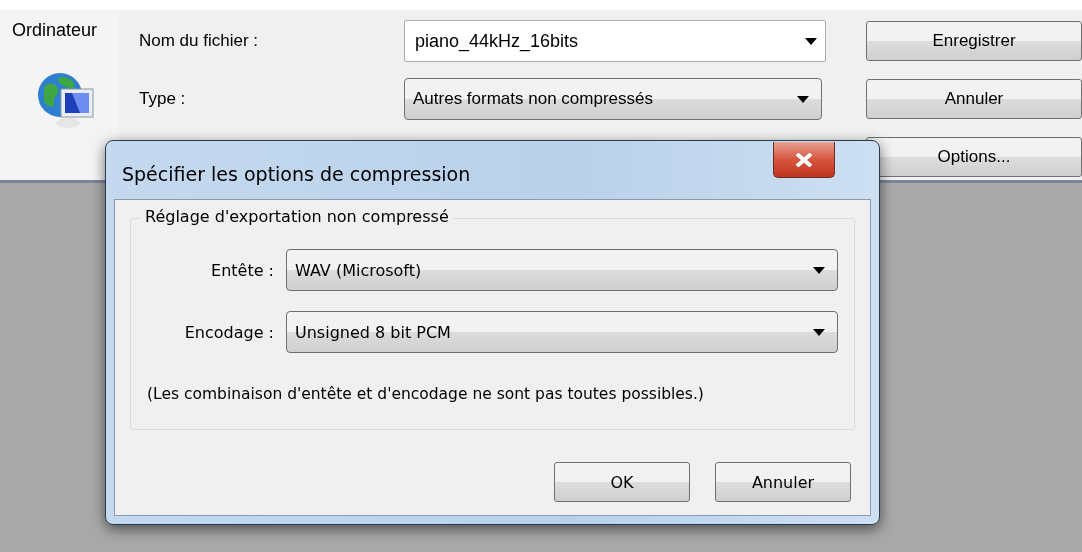  Describe the element at coordinates (622, 482) in the screenshot. I see `dialog-button: OK` at that location.